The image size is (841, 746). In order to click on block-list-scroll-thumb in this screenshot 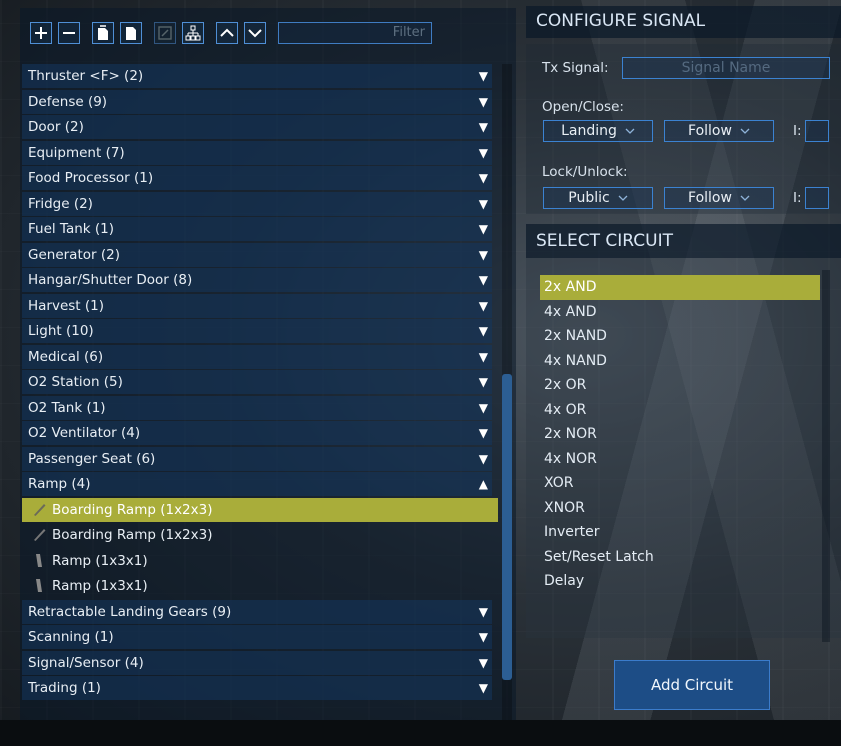, I will do `click(507, 527)`.